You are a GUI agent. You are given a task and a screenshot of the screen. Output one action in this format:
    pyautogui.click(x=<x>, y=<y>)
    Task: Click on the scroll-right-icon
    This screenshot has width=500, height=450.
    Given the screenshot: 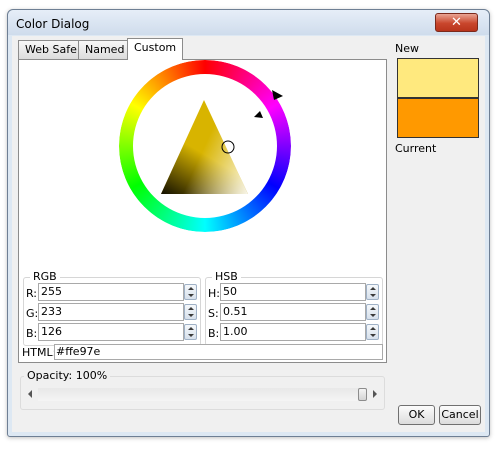 What is the action you would take?
    pyautogui.click(x=375, y=394)
    